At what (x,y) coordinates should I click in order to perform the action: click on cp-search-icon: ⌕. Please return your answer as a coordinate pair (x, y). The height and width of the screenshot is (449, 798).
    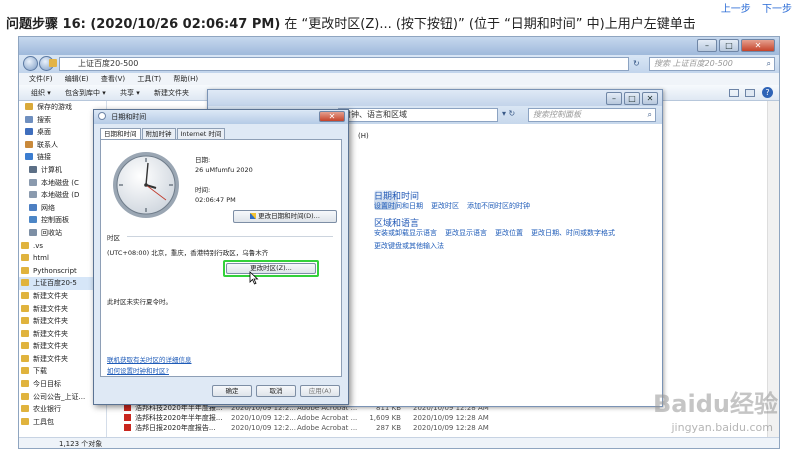
    Looking at the image, I should click on (650, 115).